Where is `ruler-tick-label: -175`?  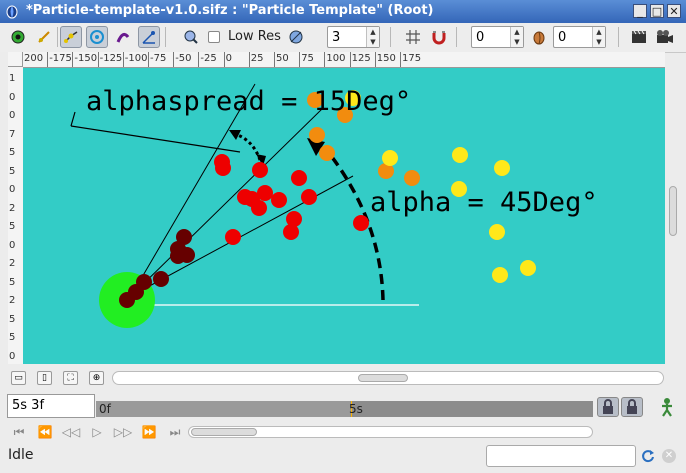 ruler-tick-label: -175 is located at coordinates (60, 58).